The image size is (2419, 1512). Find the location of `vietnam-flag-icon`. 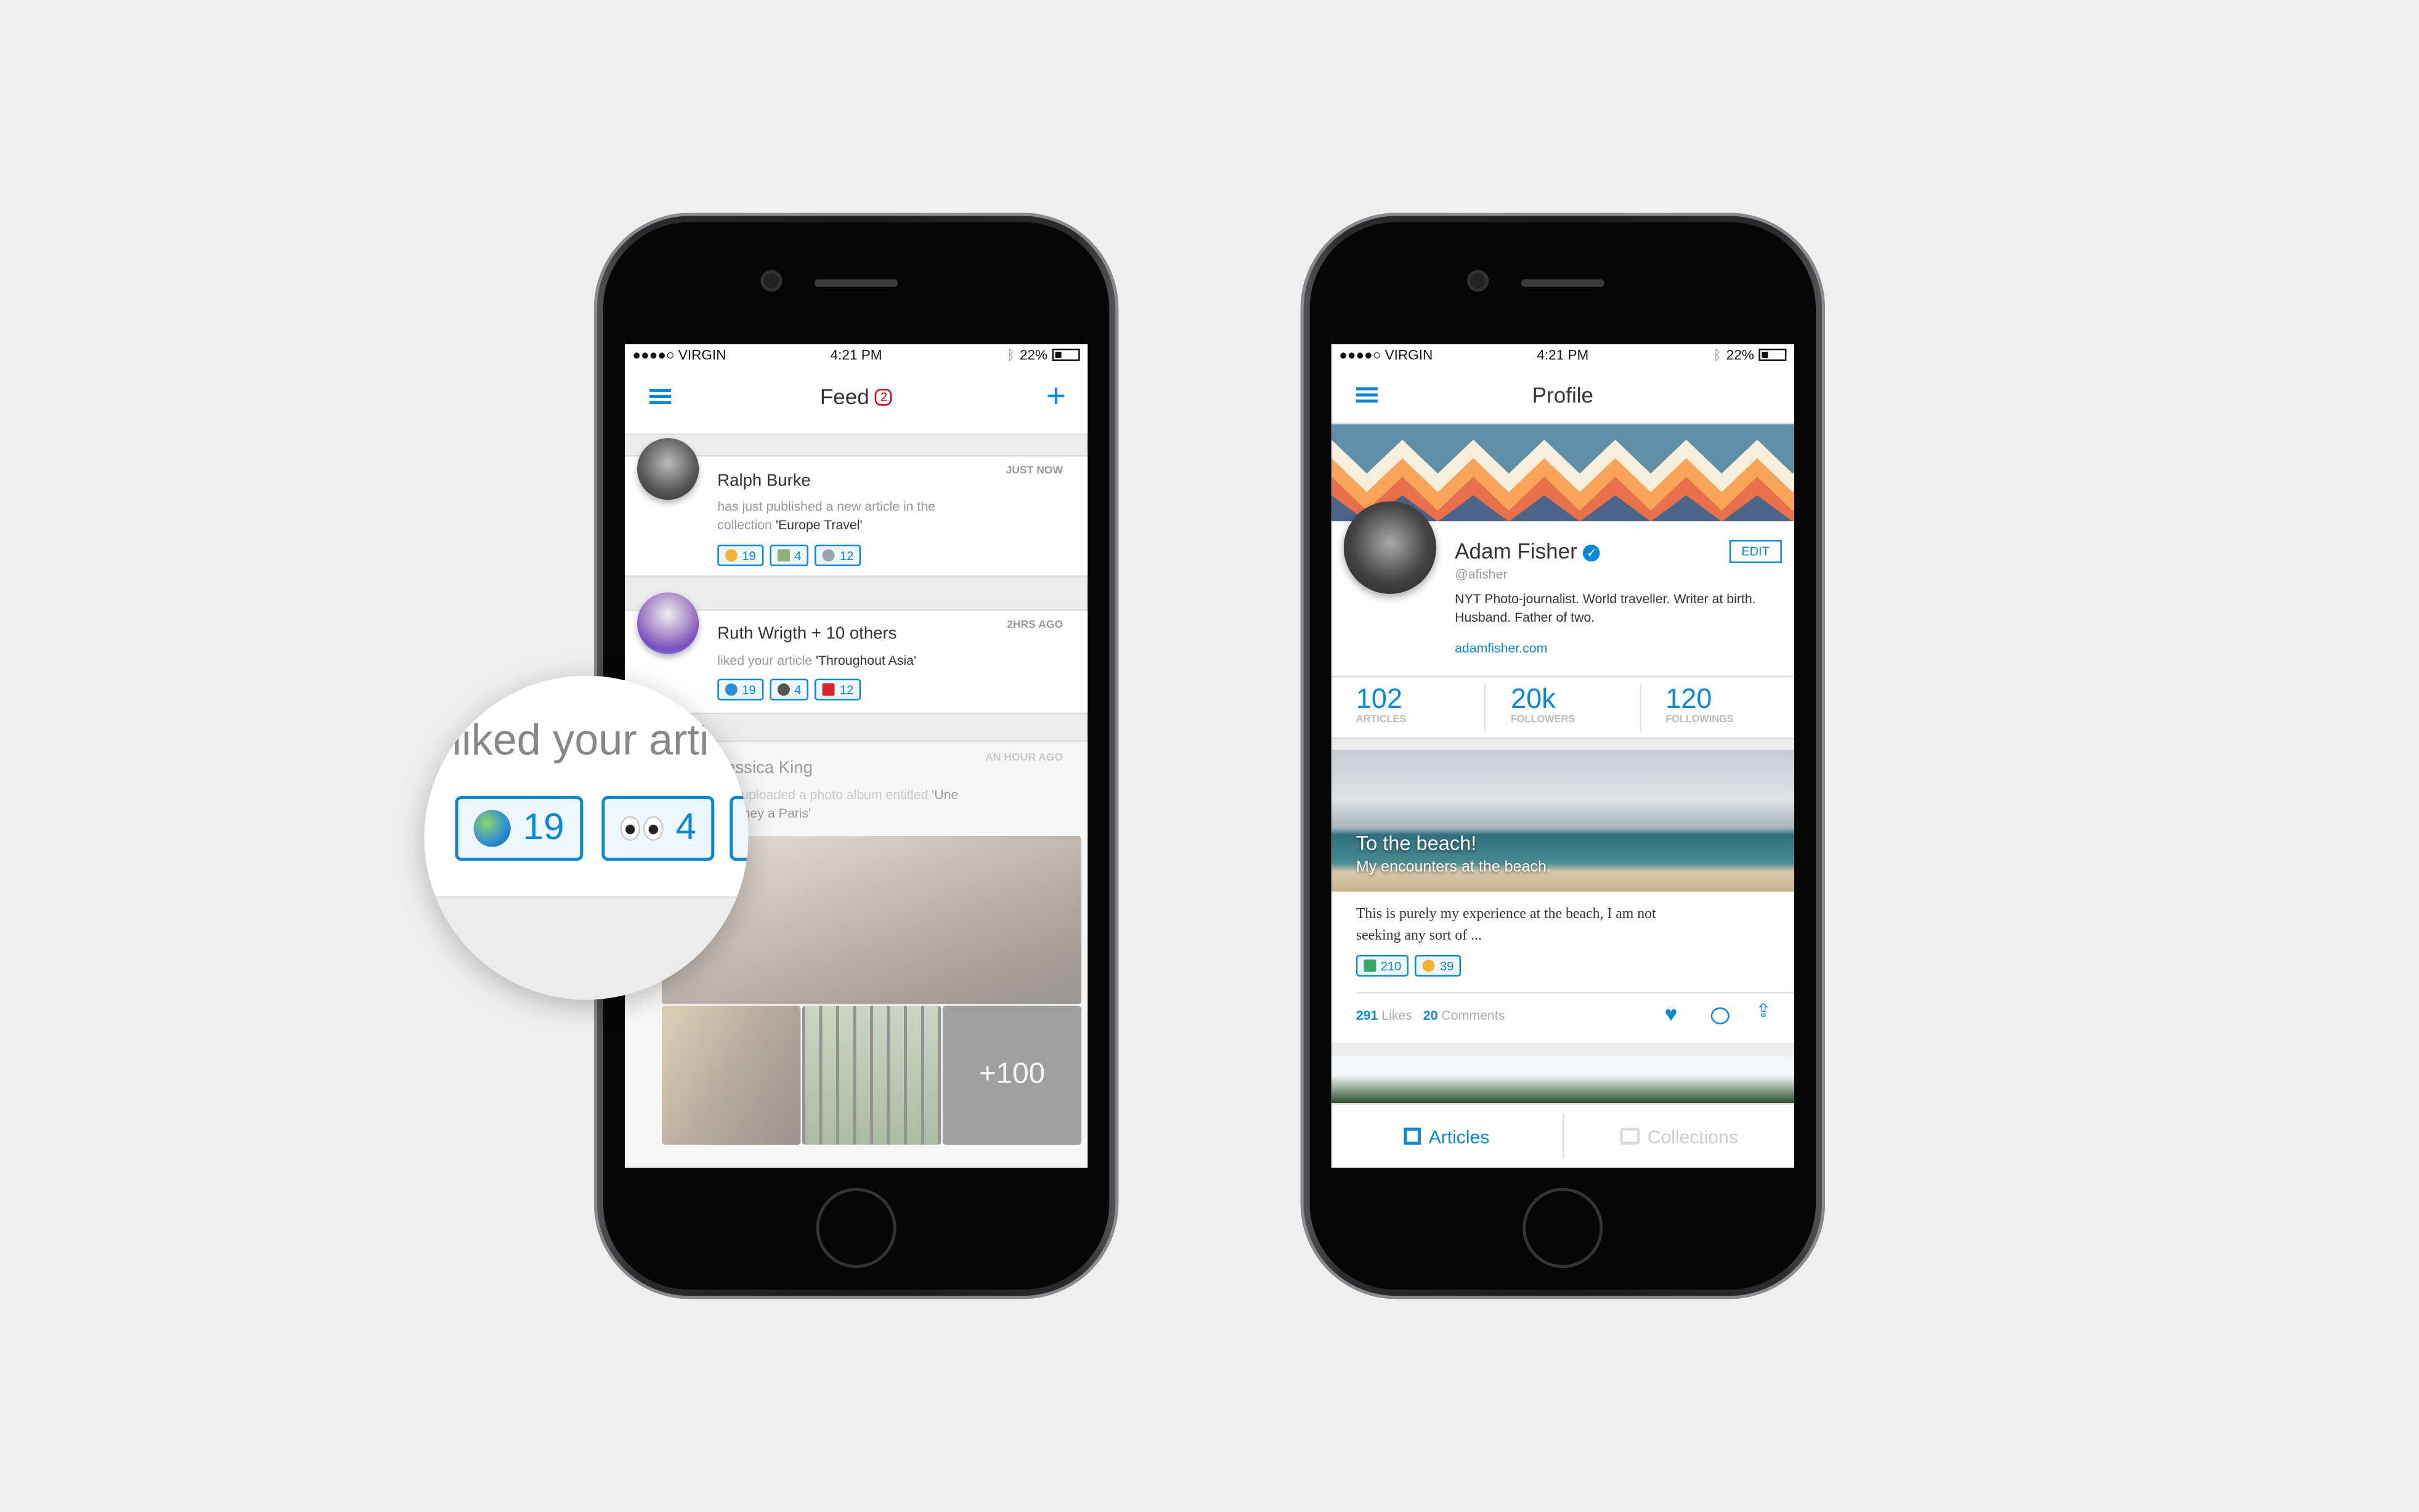

vietnam-flag-icon is located at coordinates (829, 689).